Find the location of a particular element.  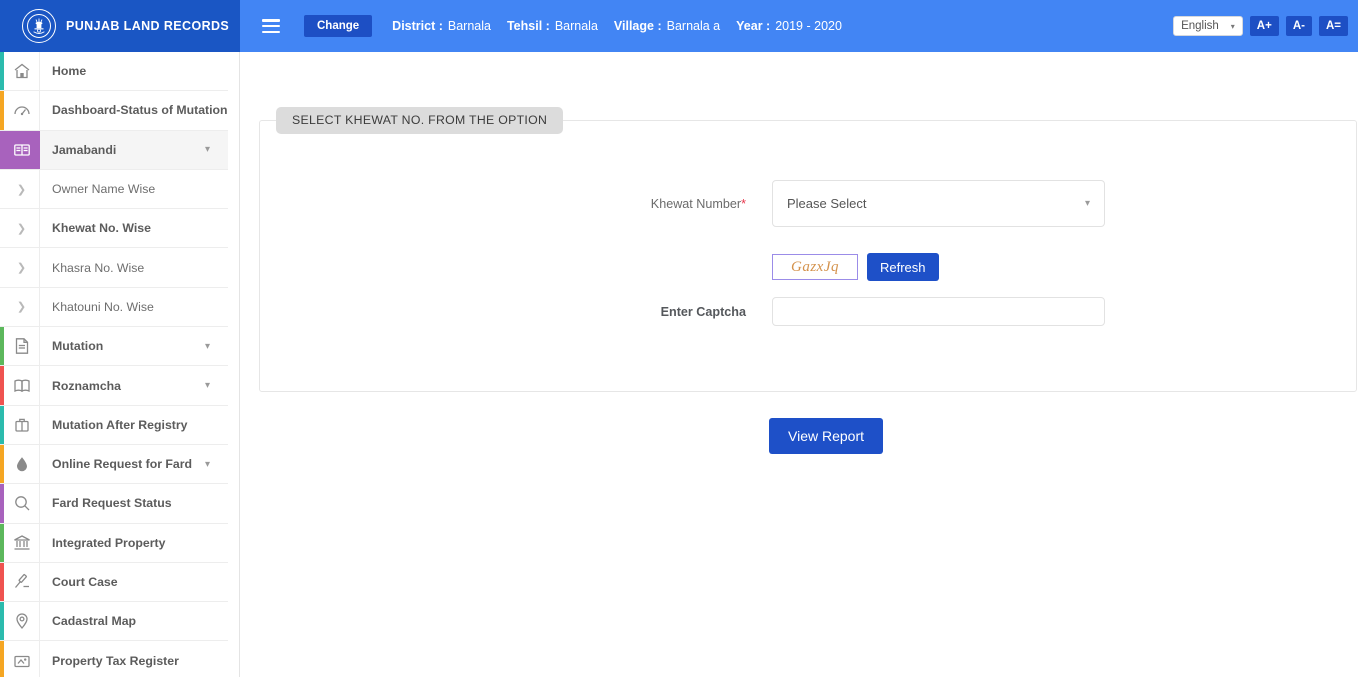

book-icon is located at coordinates (22, 385).